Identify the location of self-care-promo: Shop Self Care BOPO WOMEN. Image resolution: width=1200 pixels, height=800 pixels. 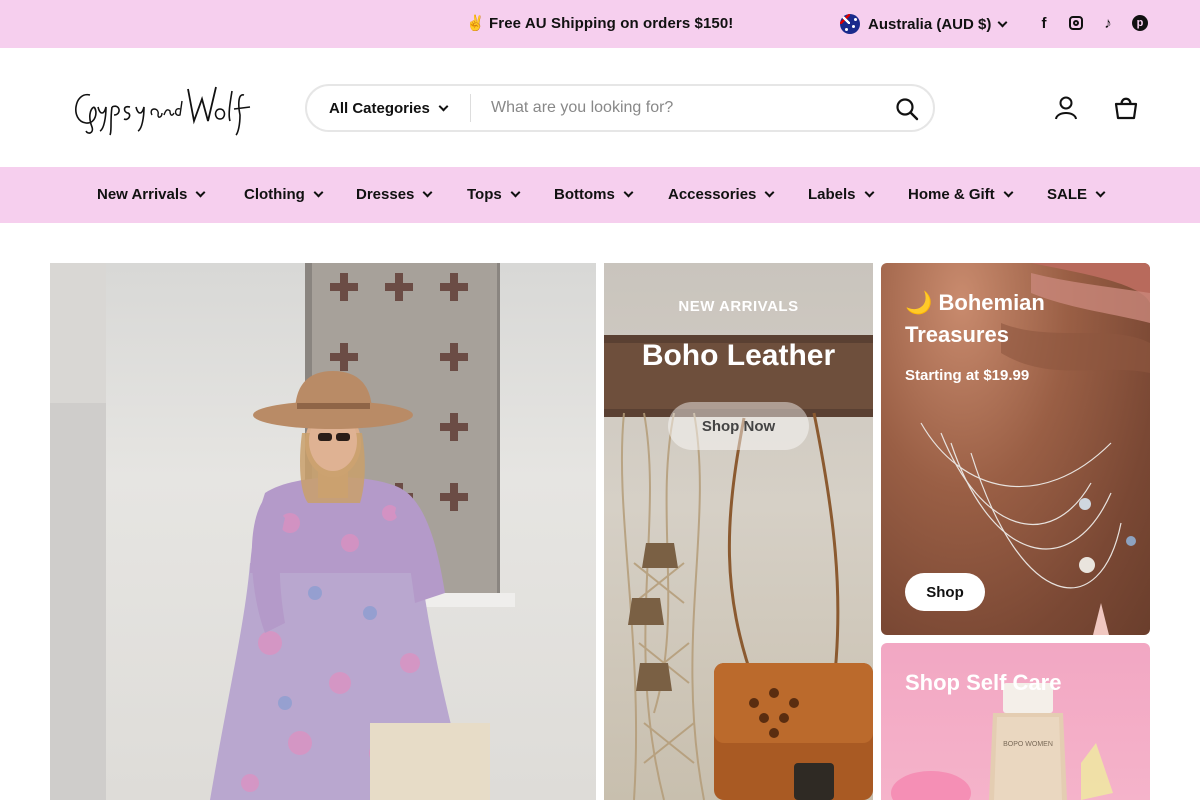
(1015, 721).